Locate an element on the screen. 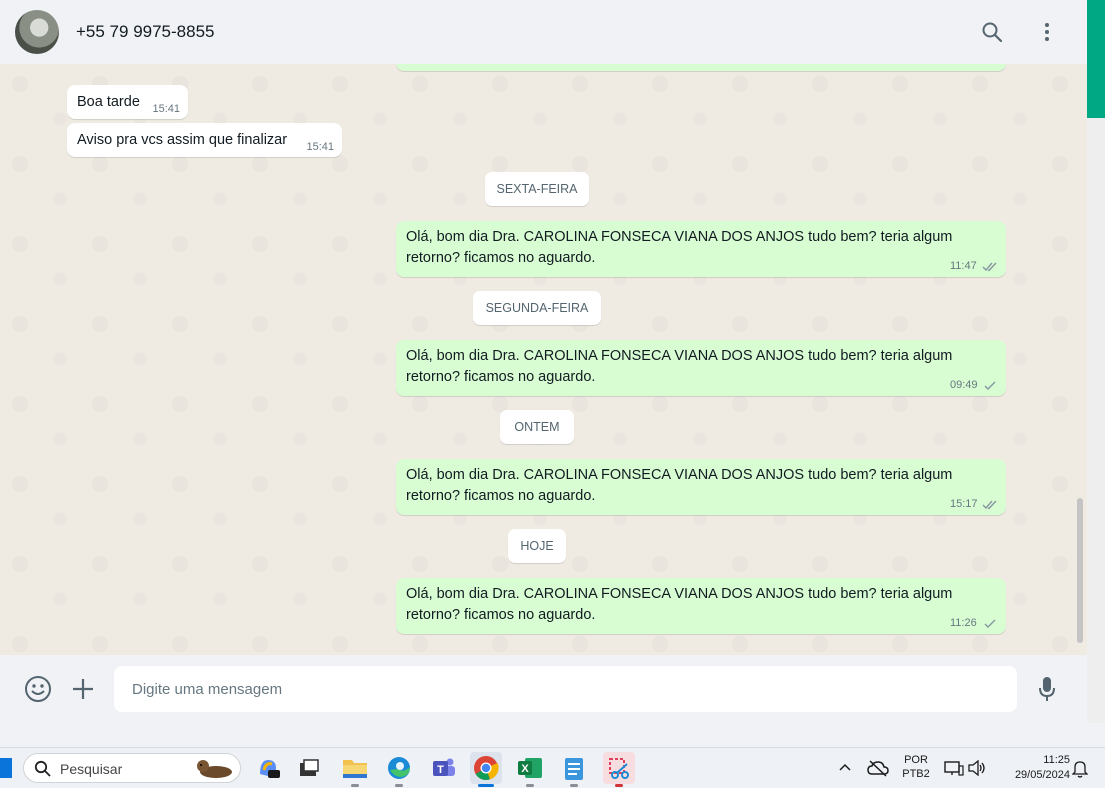 The height and width of the screenshot is (788, 1105). message-in: Boa tarde 15:41 is located at coordinates (127, 102).